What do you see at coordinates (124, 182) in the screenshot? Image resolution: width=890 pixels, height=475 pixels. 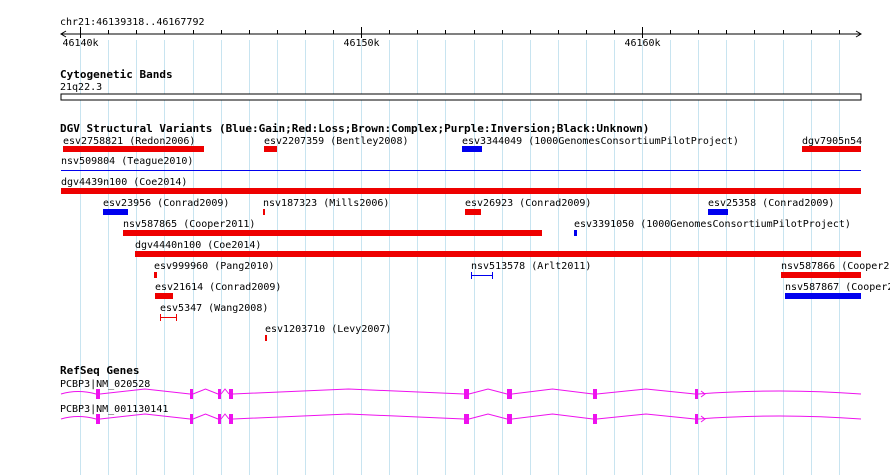 I see `dgv-feature-label: dgv4439n100 (Coe2014)` at bounding box center [124, 182].